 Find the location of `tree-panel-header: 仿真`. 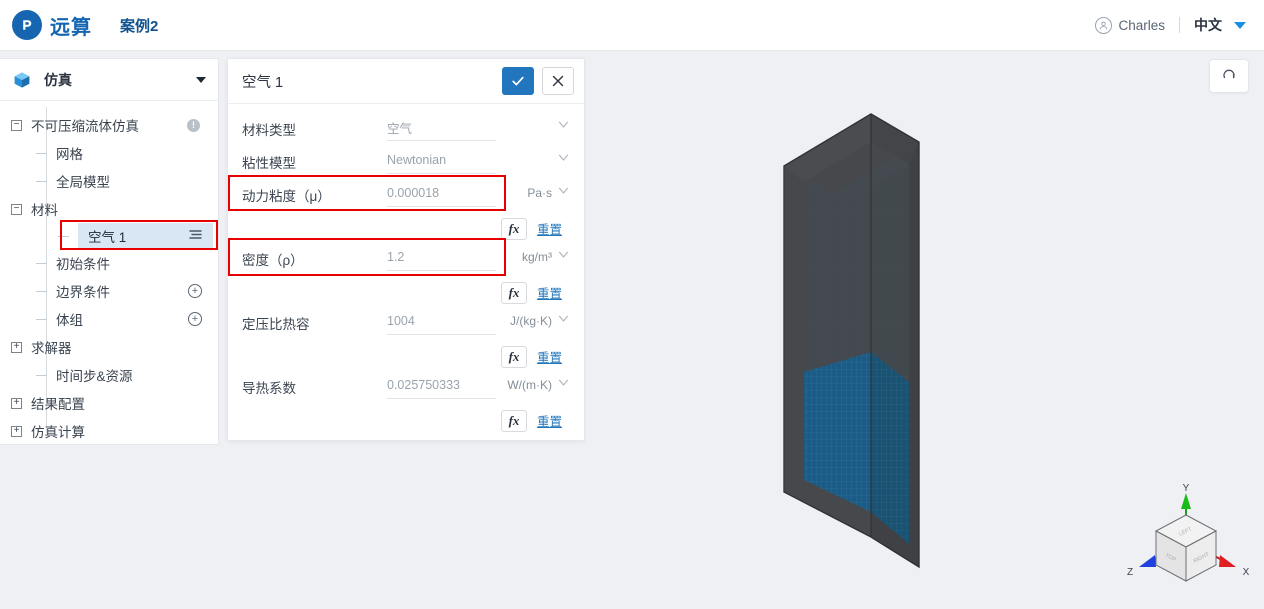

tree-panel-header: 仿真 is located at coordinates (109, 80).